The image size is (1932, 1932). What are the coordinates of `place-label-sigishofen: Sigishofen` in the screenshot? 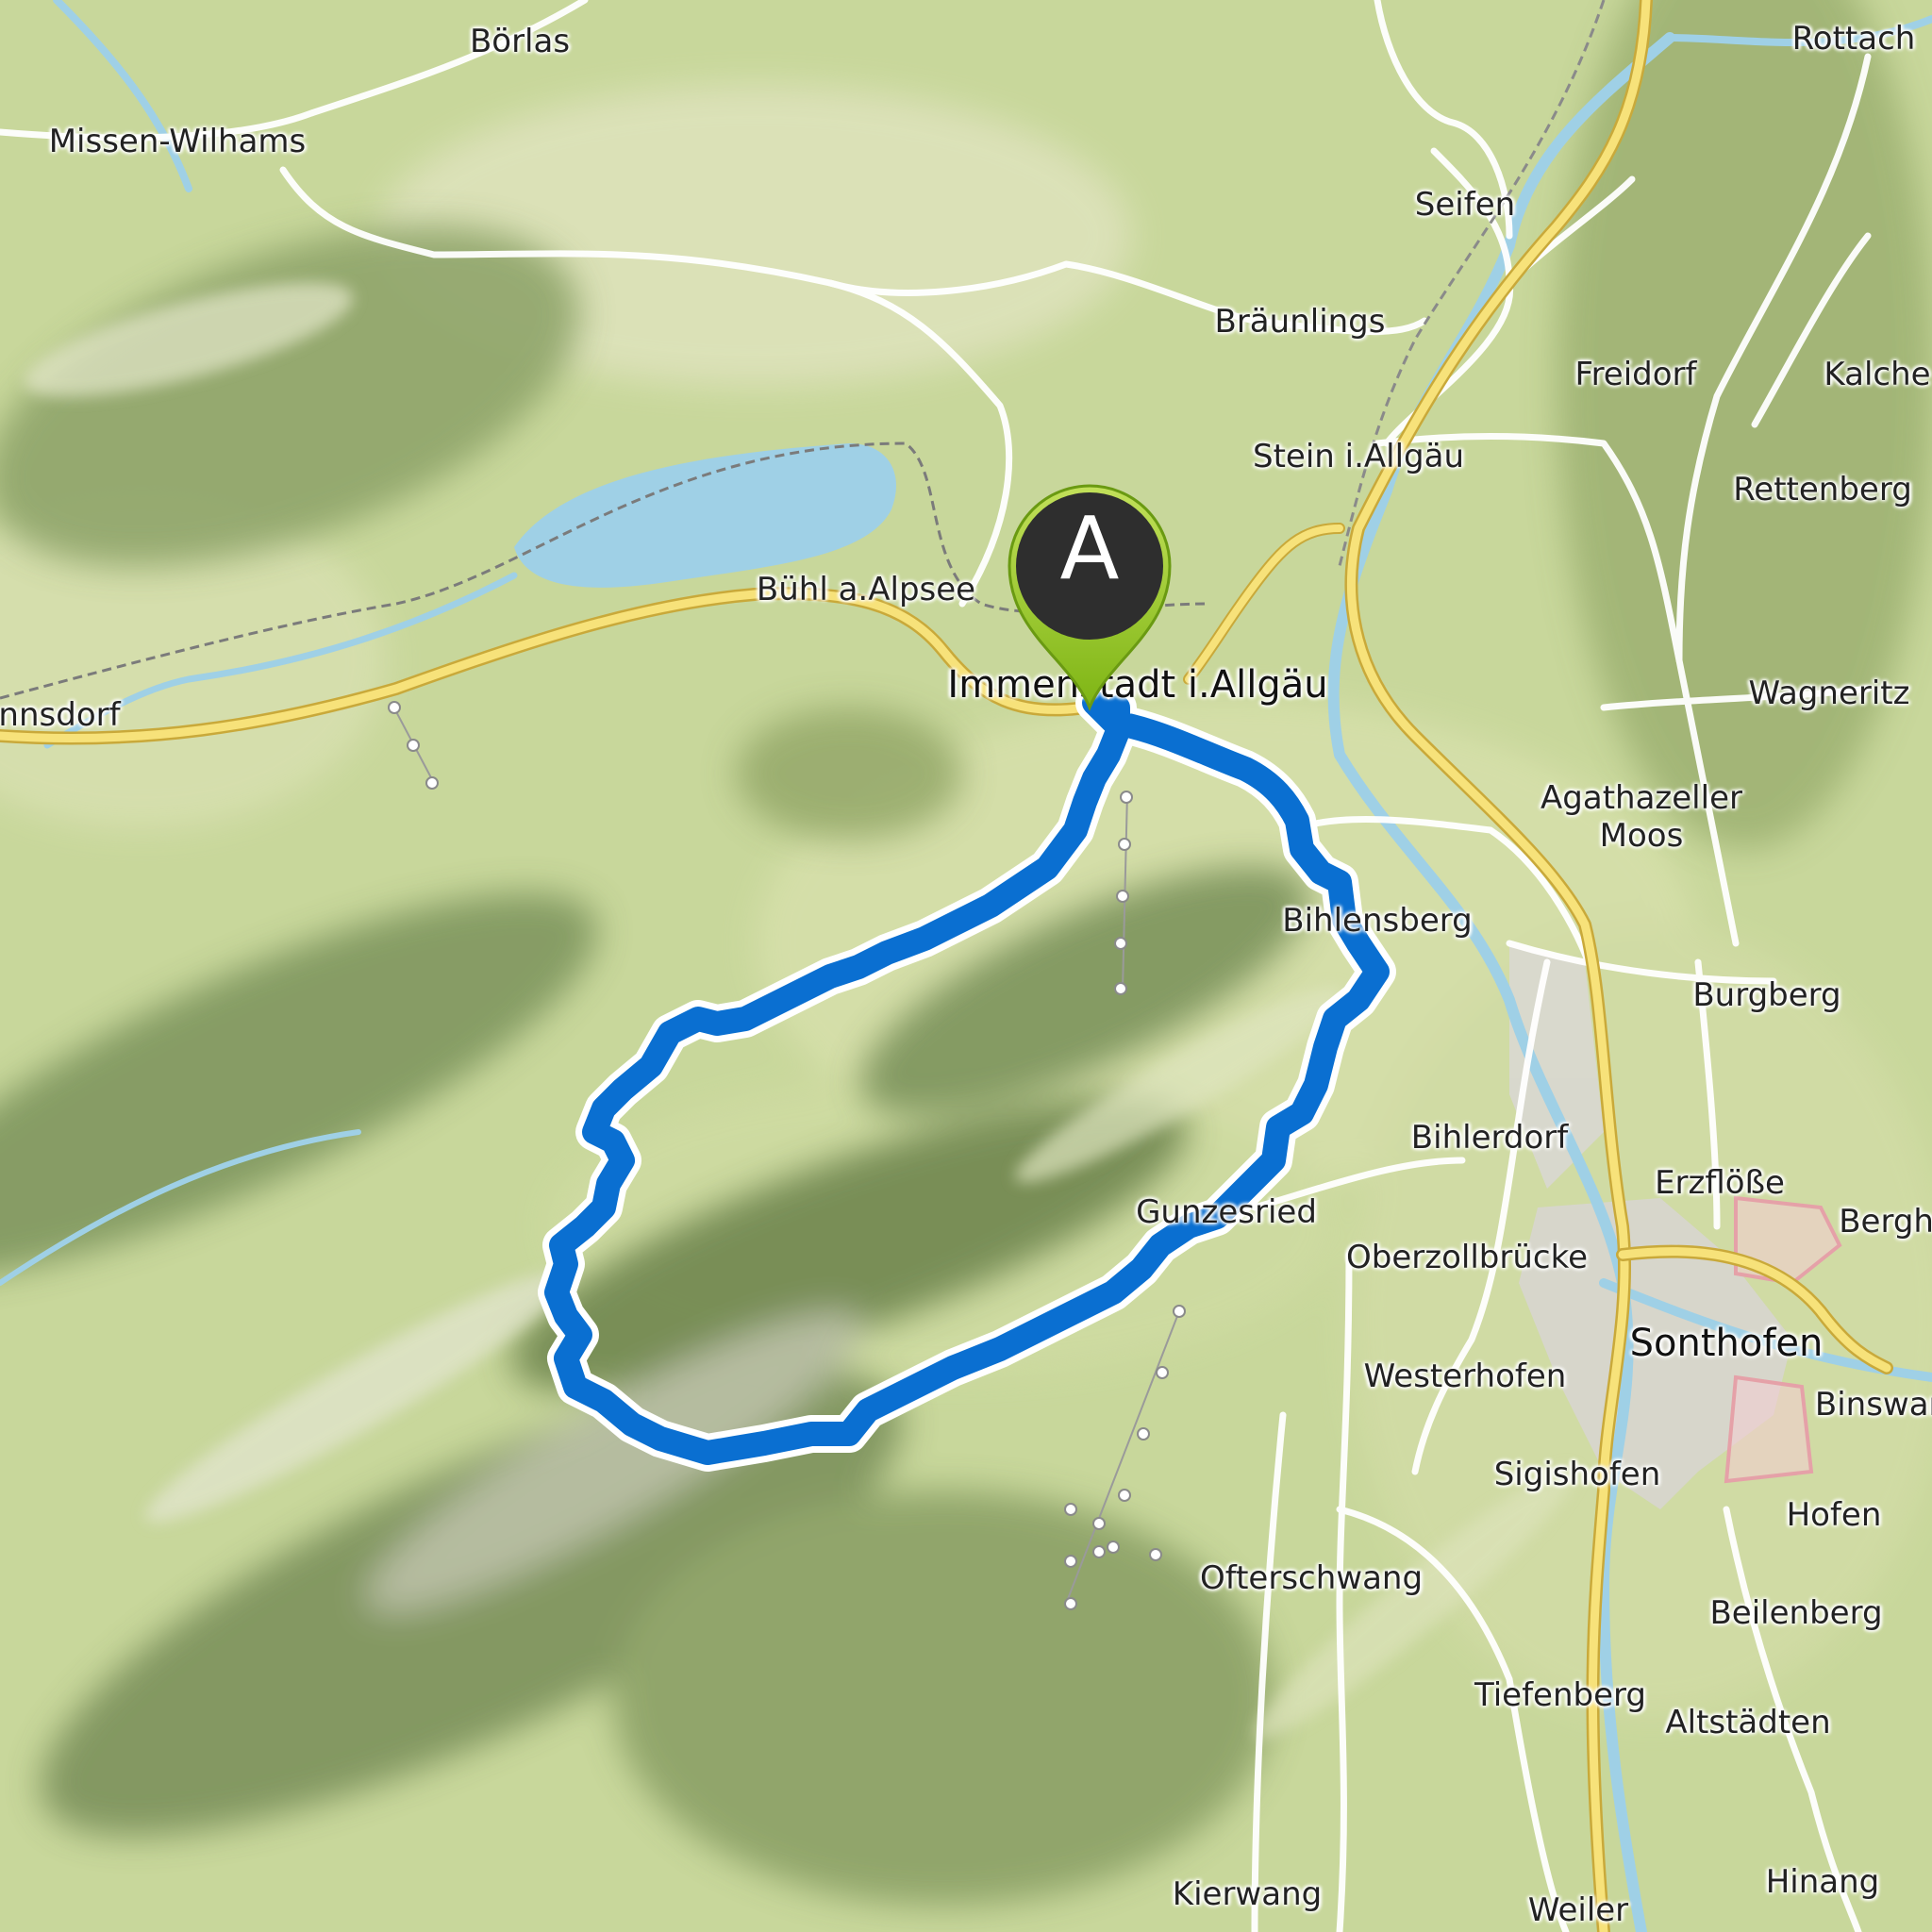 It's located at (1577, 1474).